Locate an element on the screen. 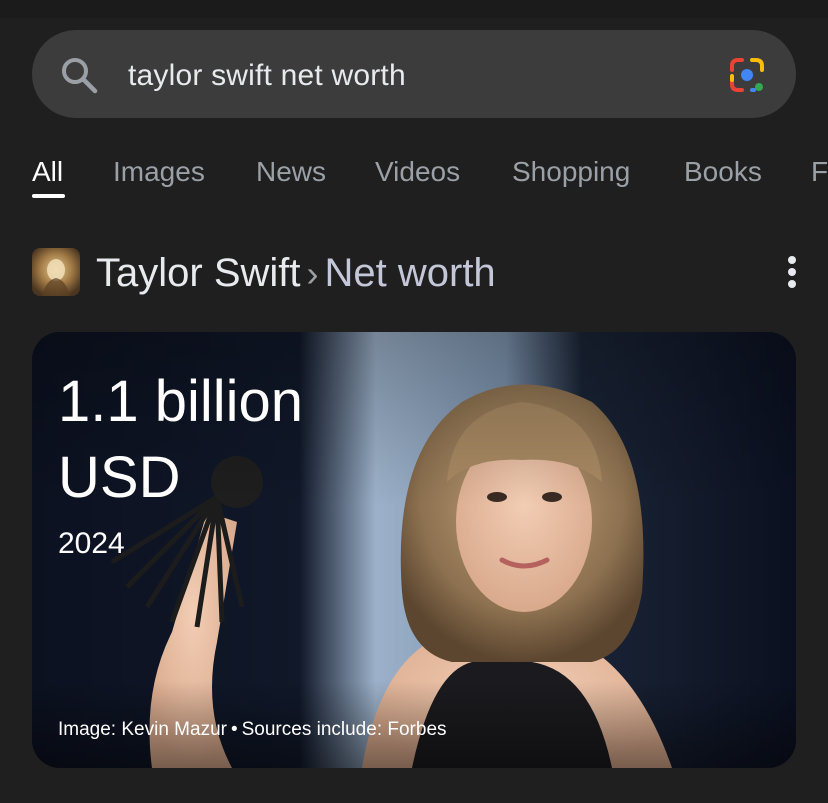 This screenshot has width=828, height=803. tab-more-truncated: F is located at coordinates (819, 172).